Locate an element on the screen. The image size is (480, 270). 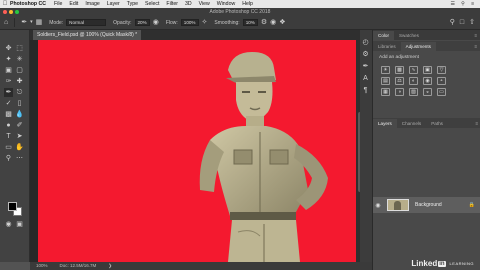
color-lookup-icon: ▦ is located at coordinates (385, 92).